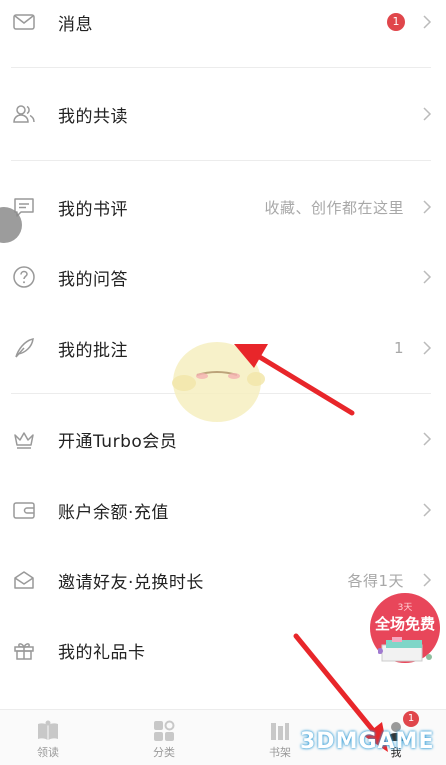 This screenshot has height=765, width=446. Describe the element at coordinates (375, 580) in the screenshot. I see `menu-item-hint: 各得1天` at that location.